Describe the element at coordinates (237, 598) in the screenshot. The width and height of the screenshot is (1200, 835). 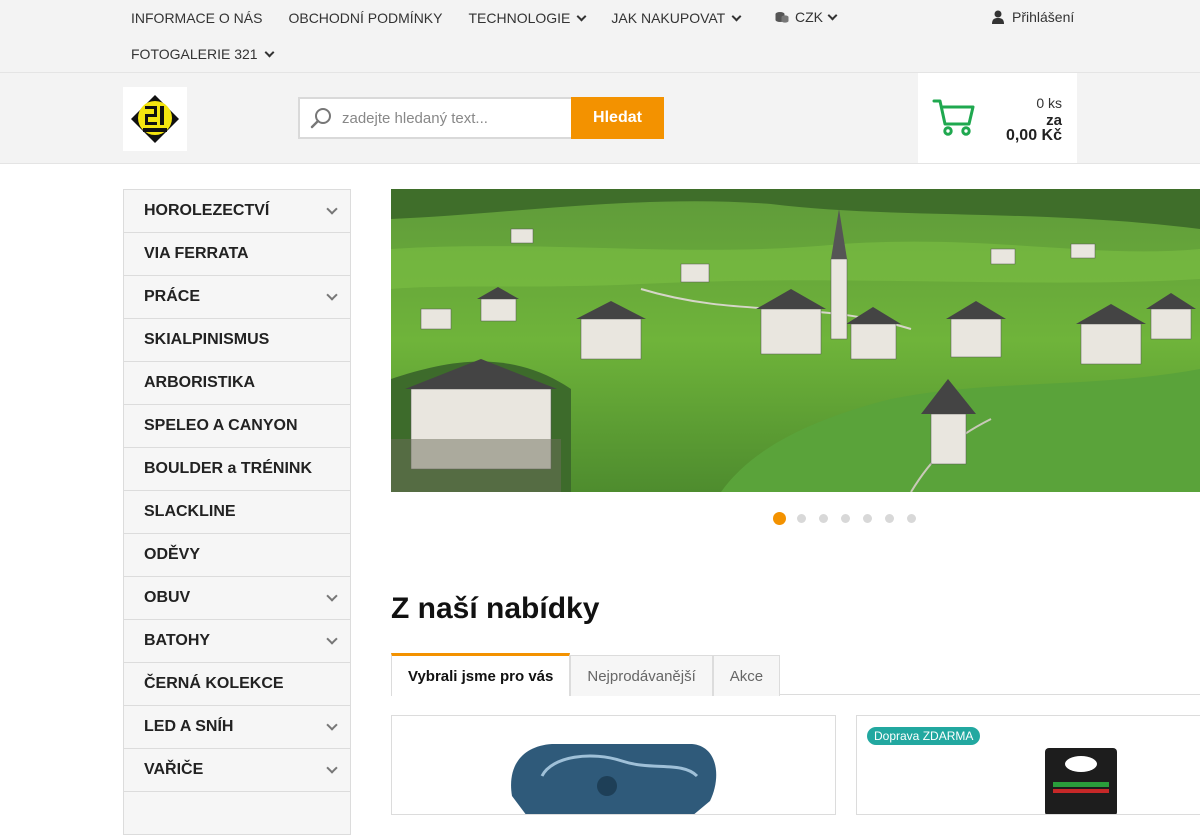
I see `category-obuv: OBUV` at that location.